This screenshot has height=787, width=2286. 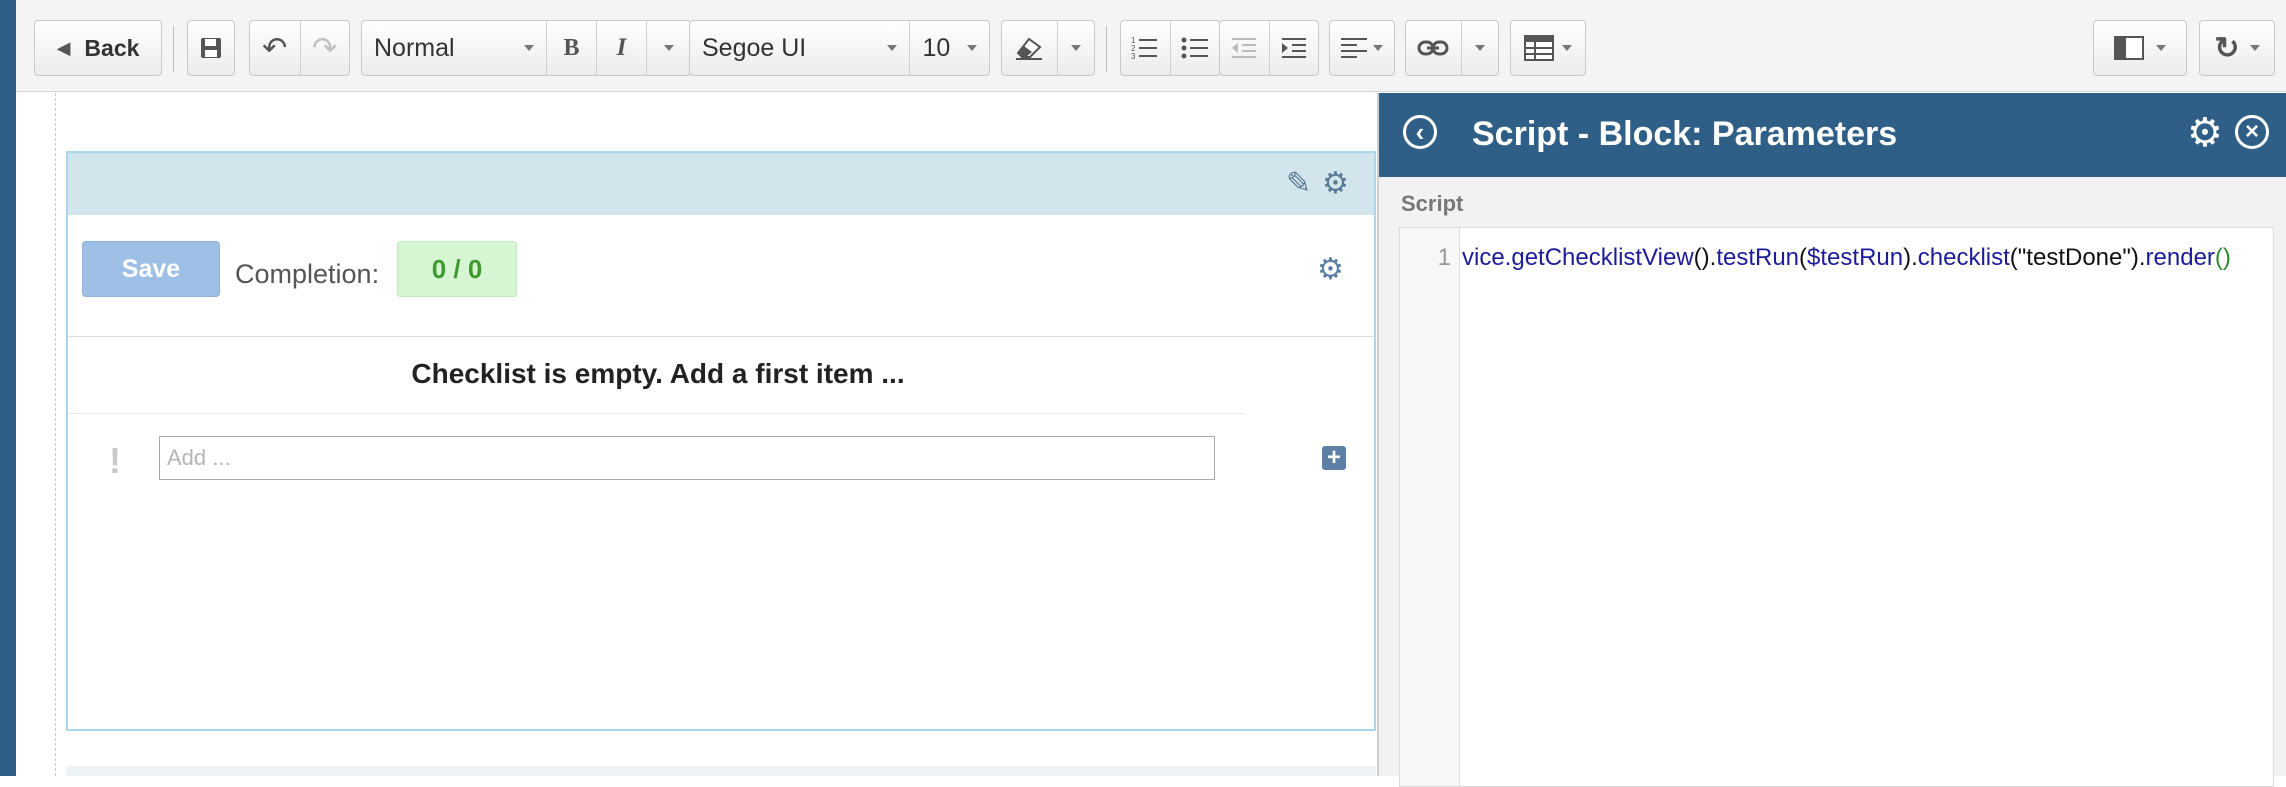 I want to click on save-label: Save, so click(x=151, y=268).